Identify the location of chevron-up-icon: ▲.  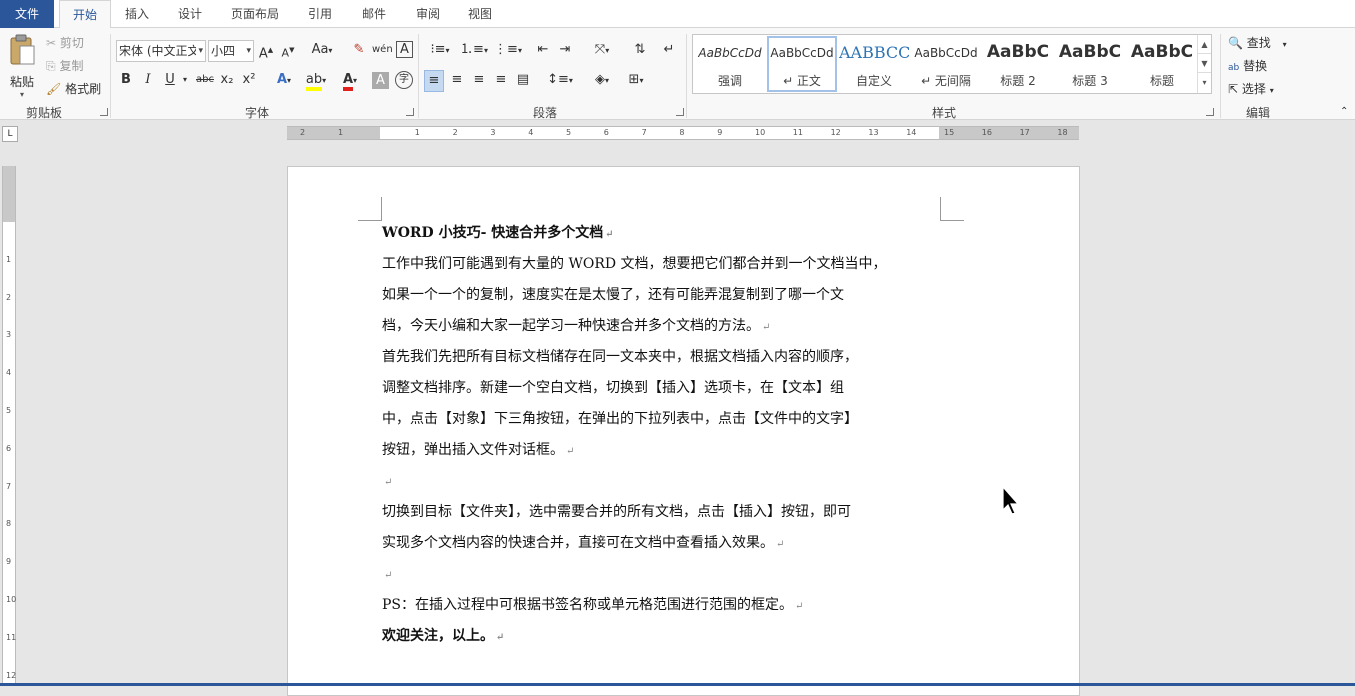
(1204, 44).